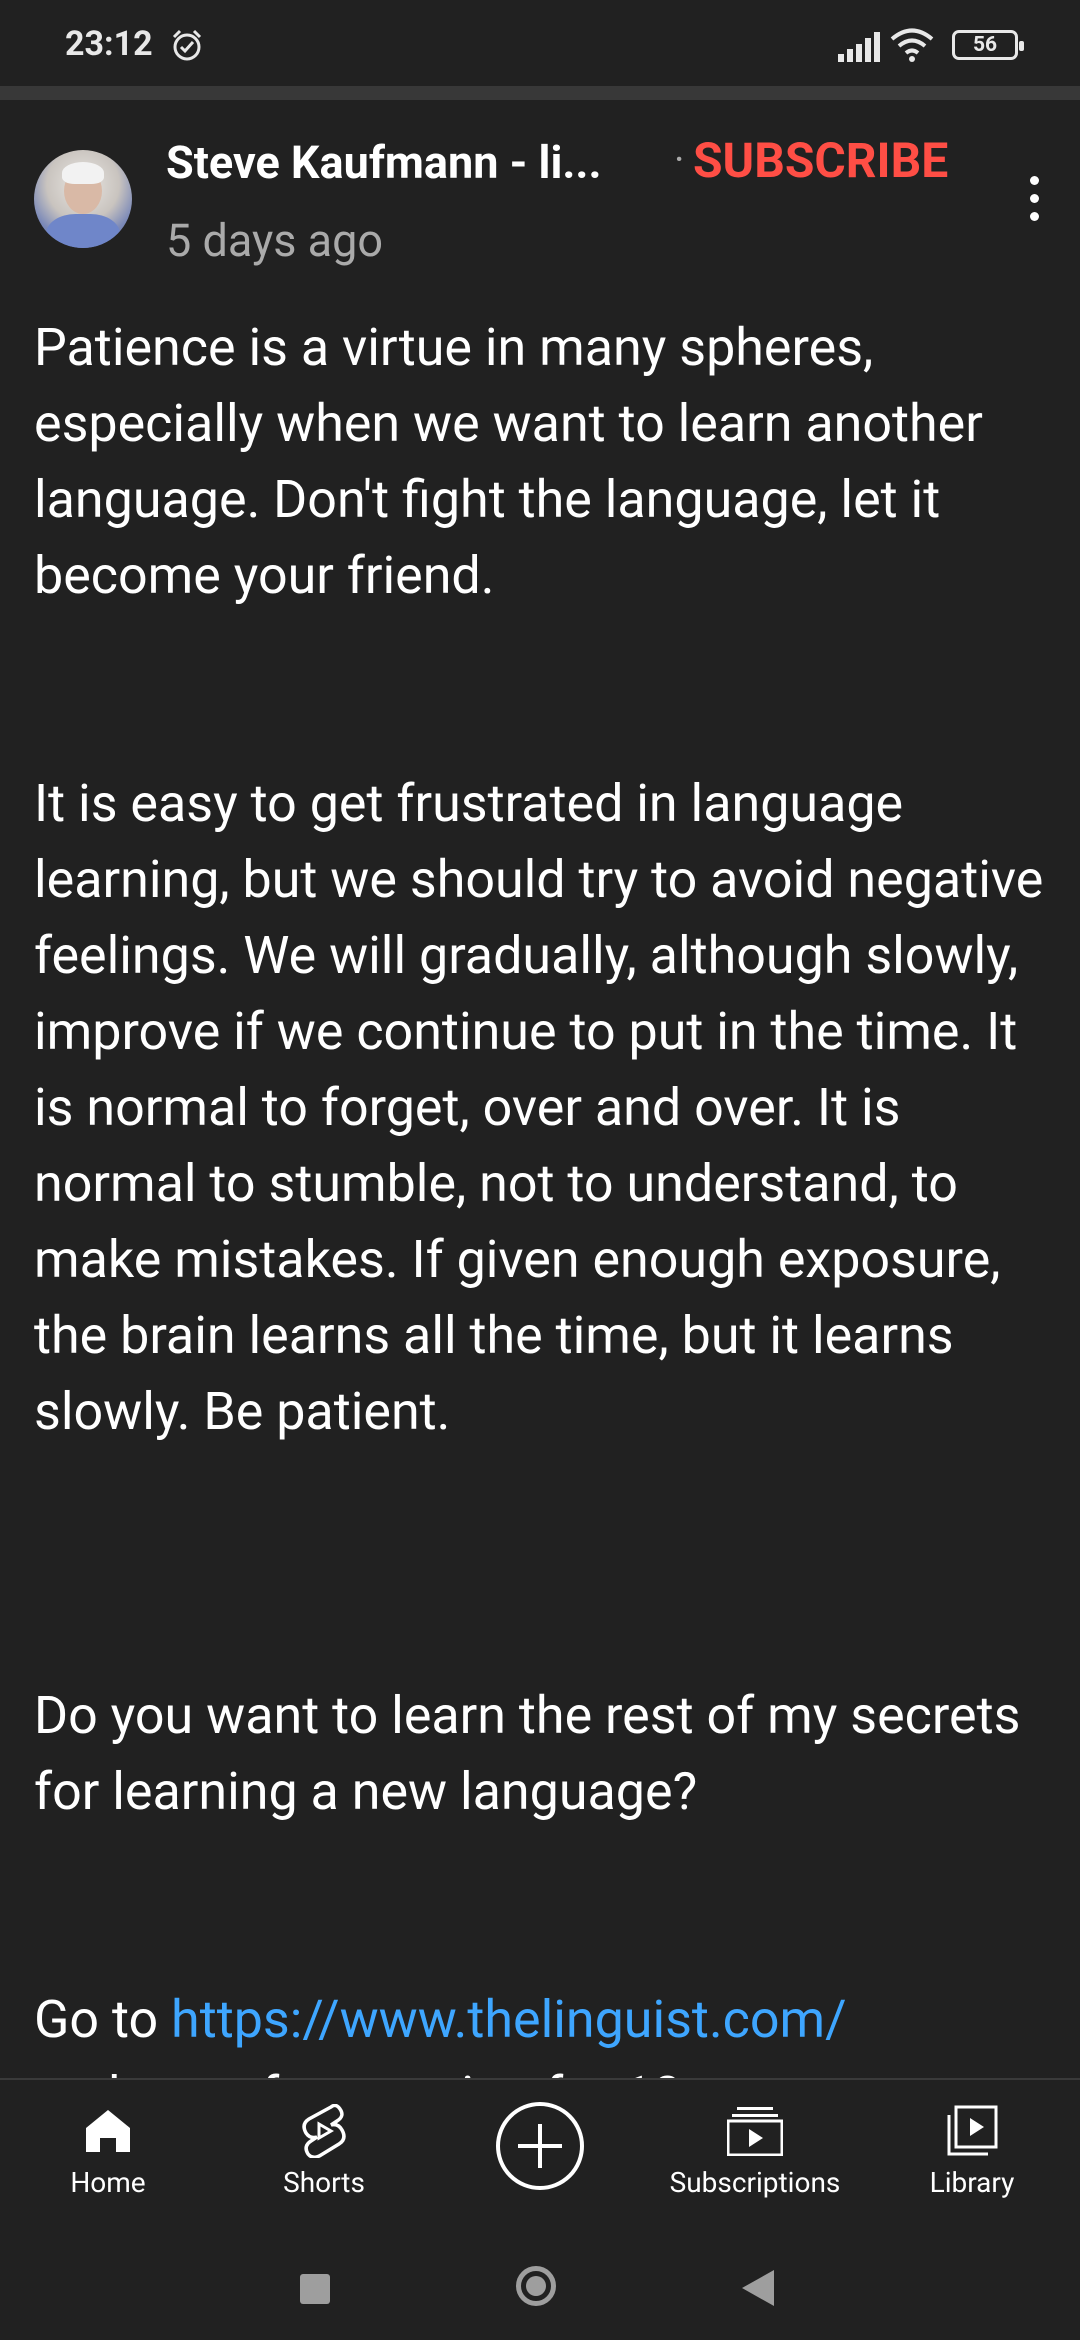 This screenshot has height=2340, width=1080. What do you see at coordinates (83, 199) in the screenshot?
I see `avatar` at bounding box center [83, 199].